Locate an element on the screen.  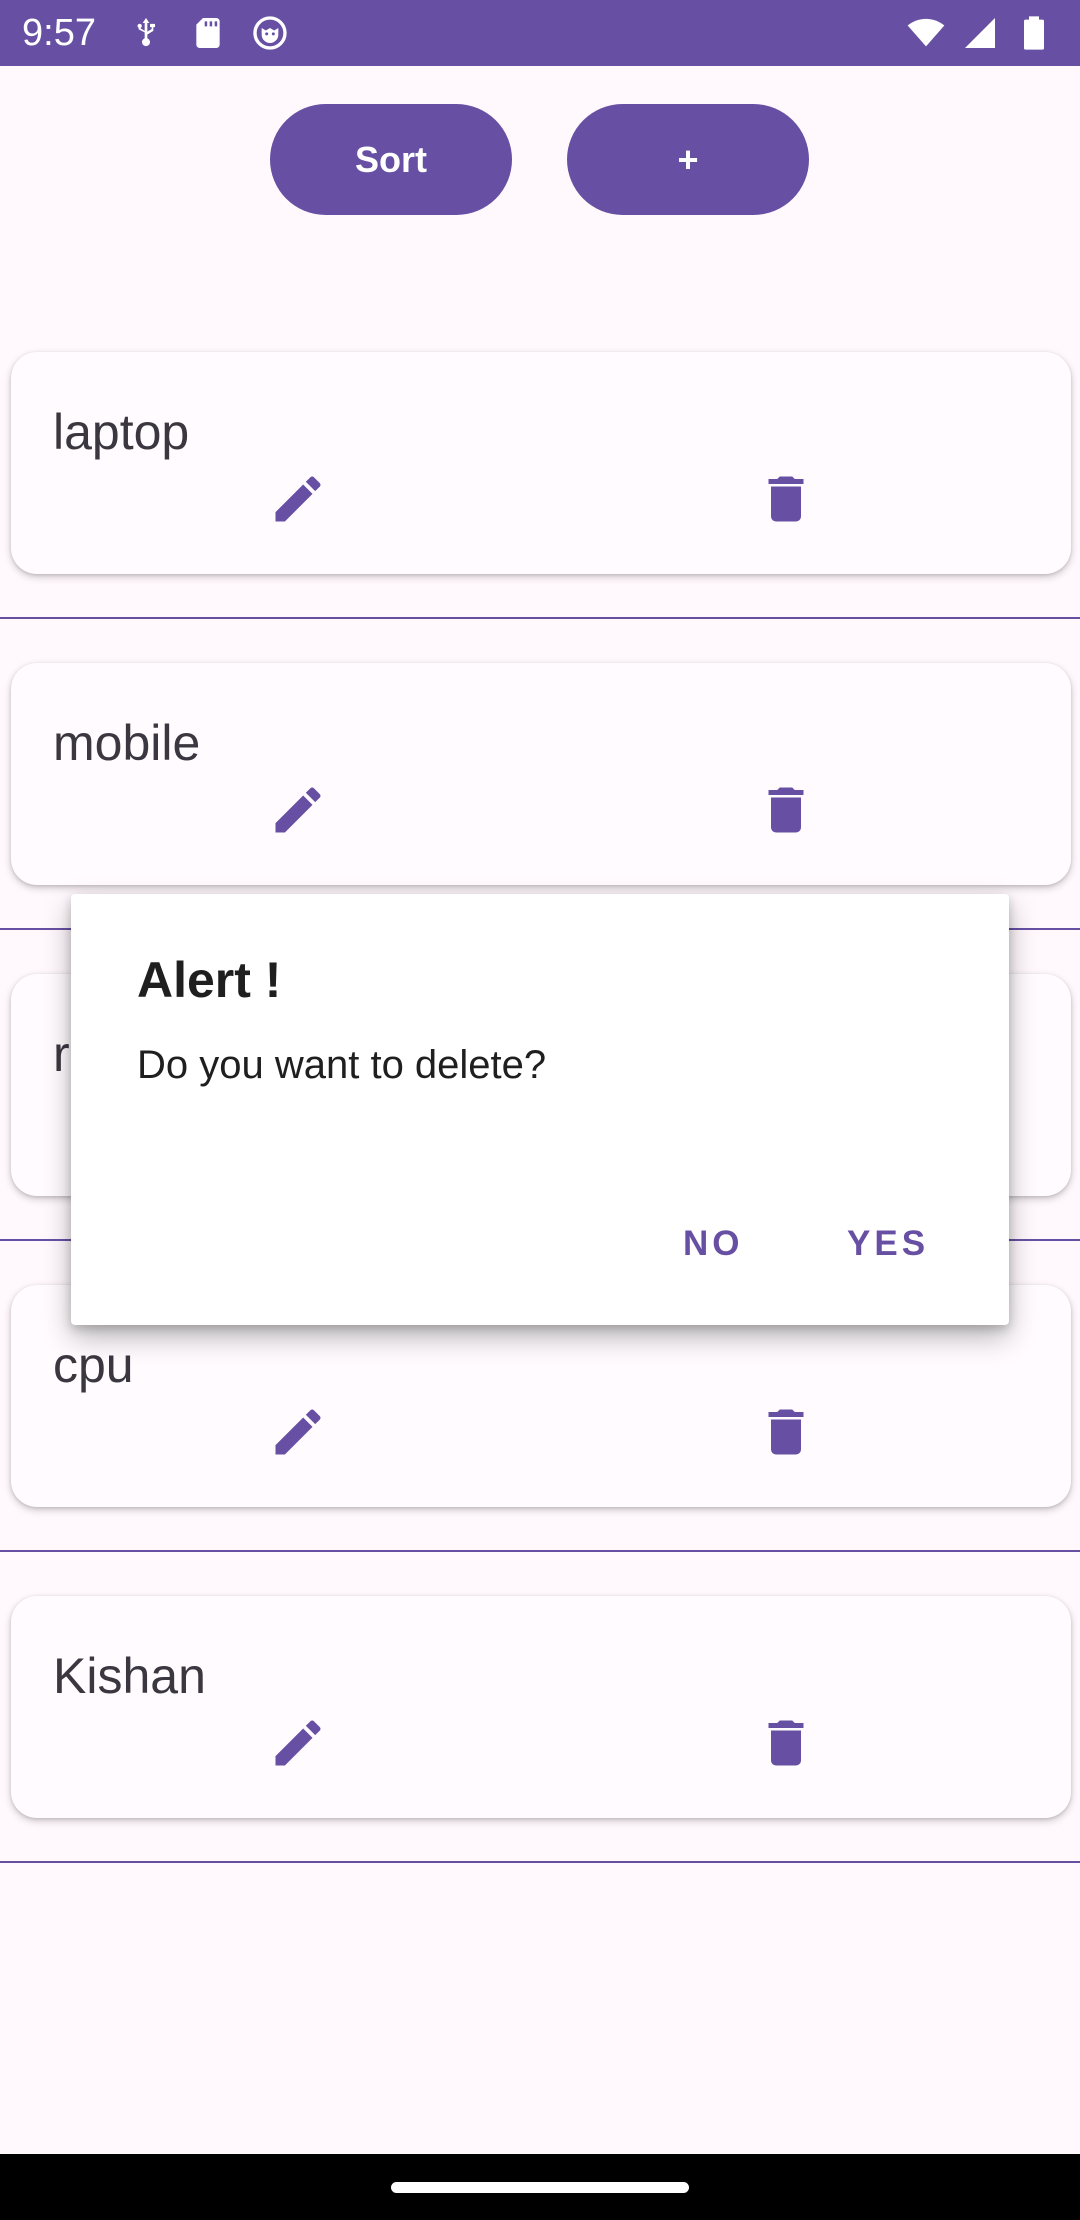
home-gesture-handle is located at coordinates (540, 2187).